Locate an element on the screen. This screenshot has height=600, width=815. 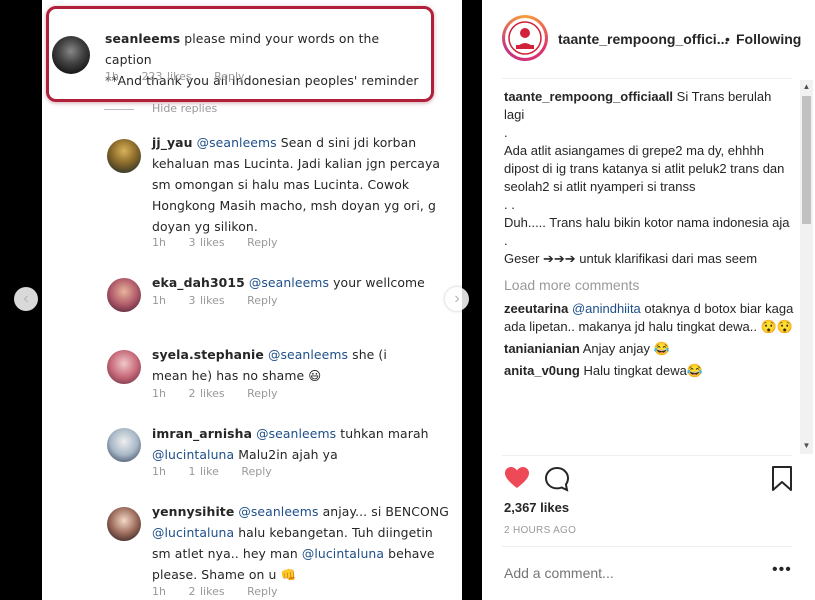
comment-user: eka_dah3015 is located at coordinates (198, 282).